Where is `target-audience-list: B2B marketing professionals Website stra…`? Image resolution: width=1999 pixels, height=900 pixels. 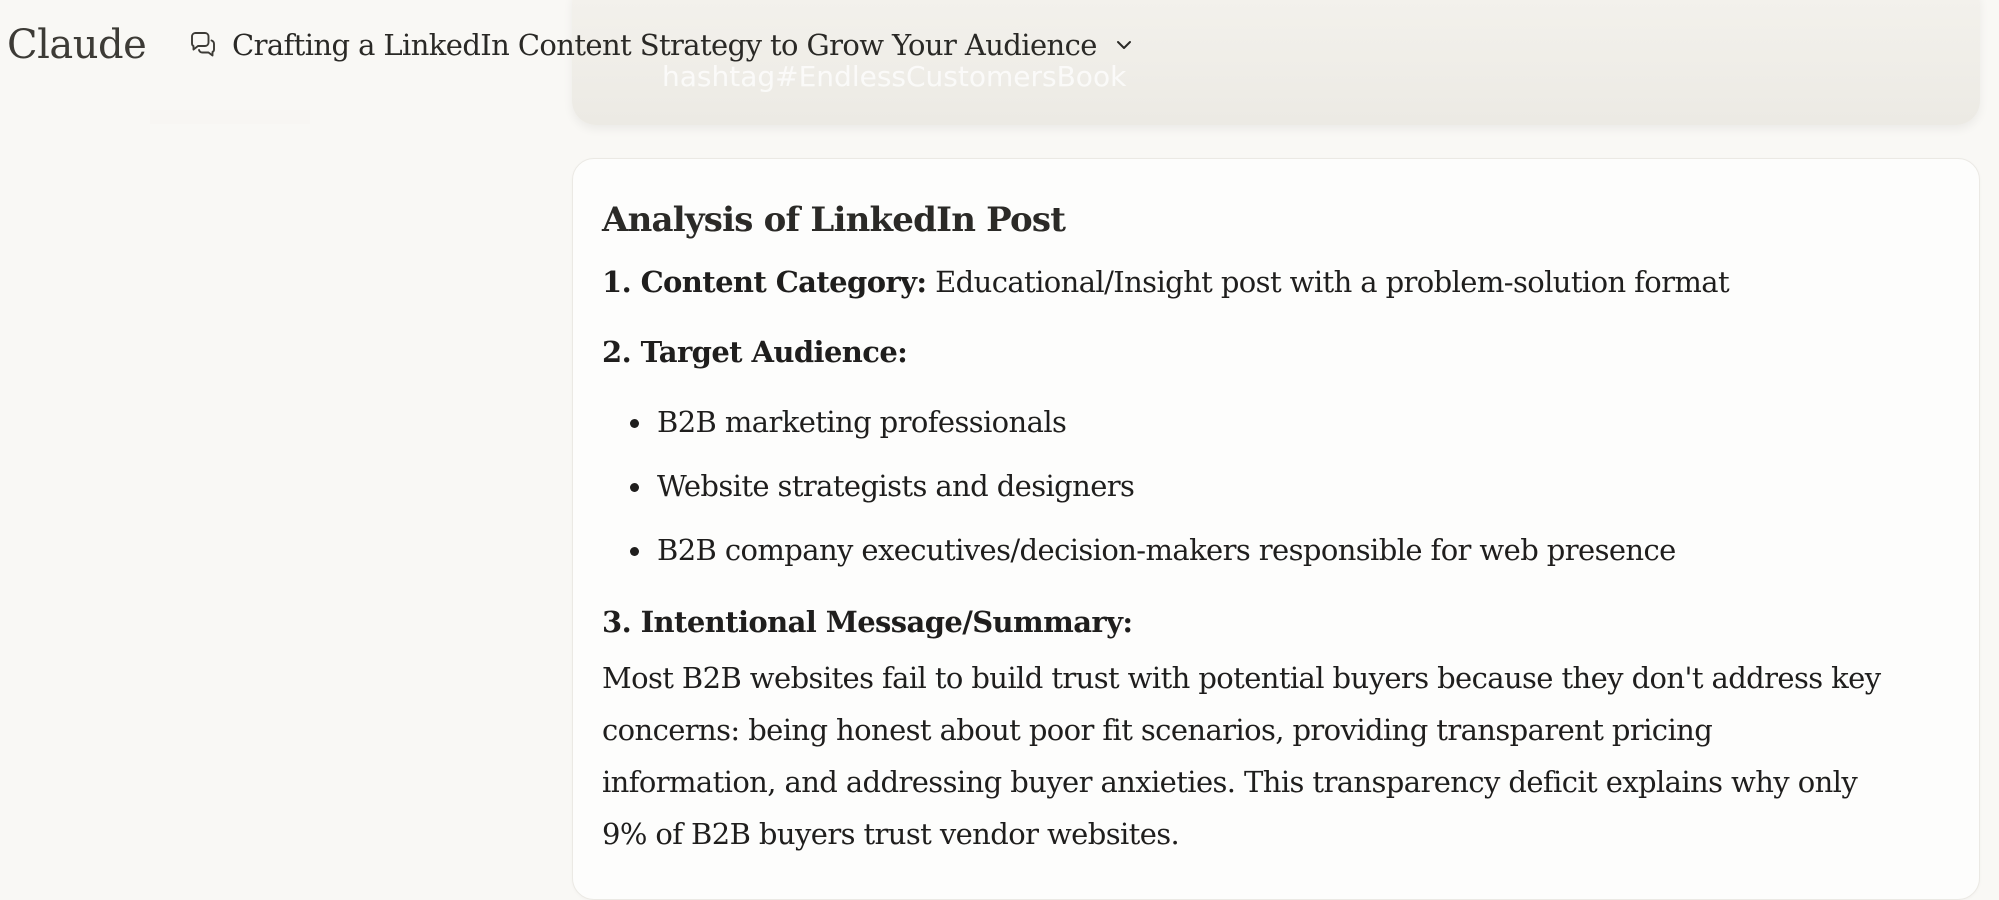
target-audience-list: B2B marketing professionals Website stra… is located at coordinates (1153, 498).